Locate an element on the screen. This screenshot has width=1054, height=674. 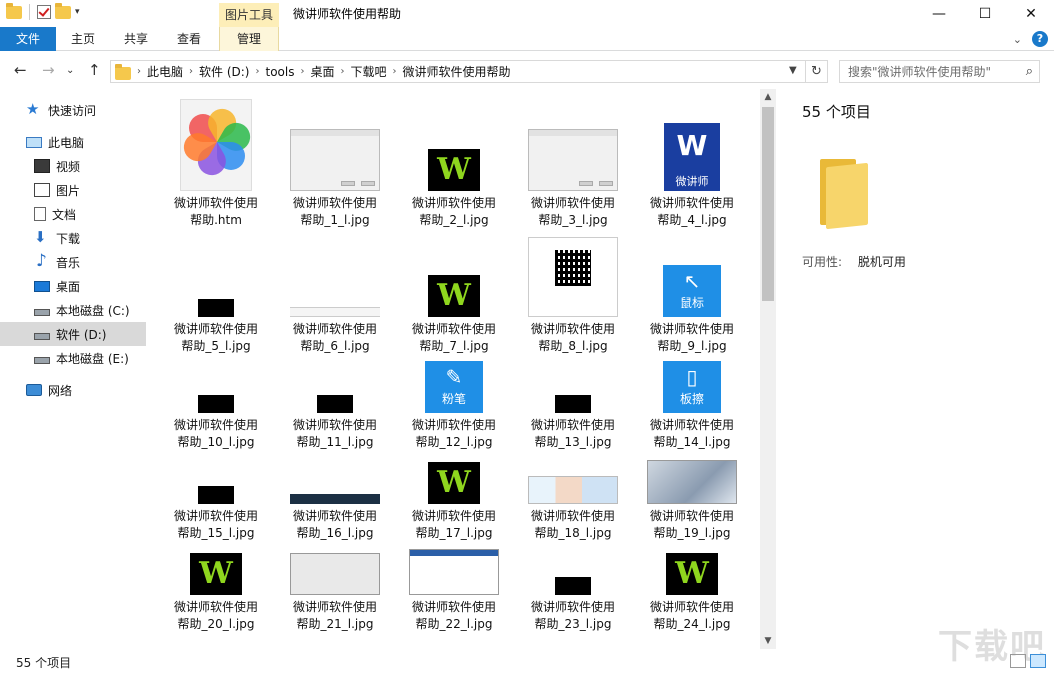
thumbnail is located at coordinates (573, 342).